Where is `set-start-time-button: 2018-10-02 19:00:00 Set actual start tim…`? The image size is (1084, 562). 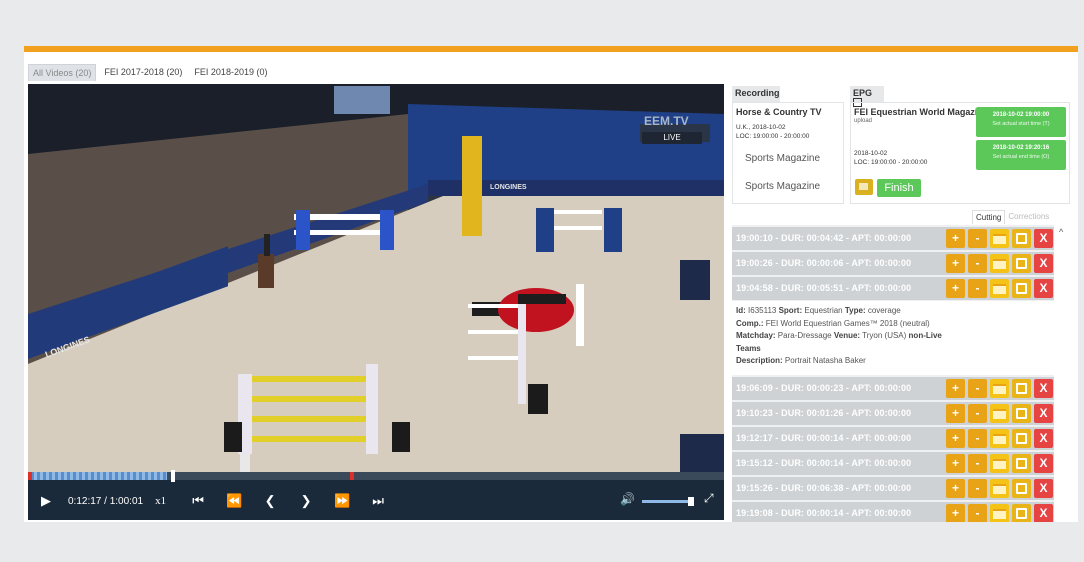
set-start-time-button: 2018-10-02 19:00:00 Set actual start tim… is located at coordinates (1021, 122).